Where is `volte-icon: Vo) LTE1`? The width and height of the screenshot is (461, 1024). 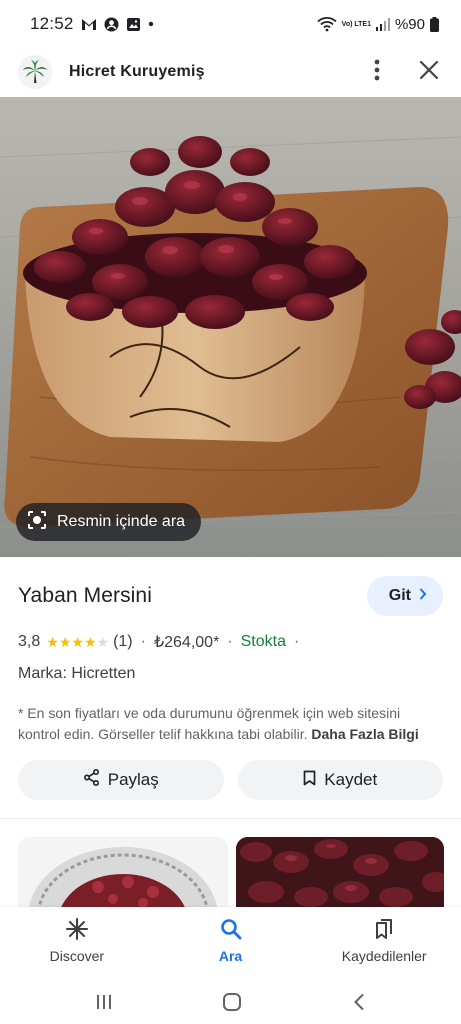
volte-icon: Vo) LTE1 is located at coordinates (356, 24).